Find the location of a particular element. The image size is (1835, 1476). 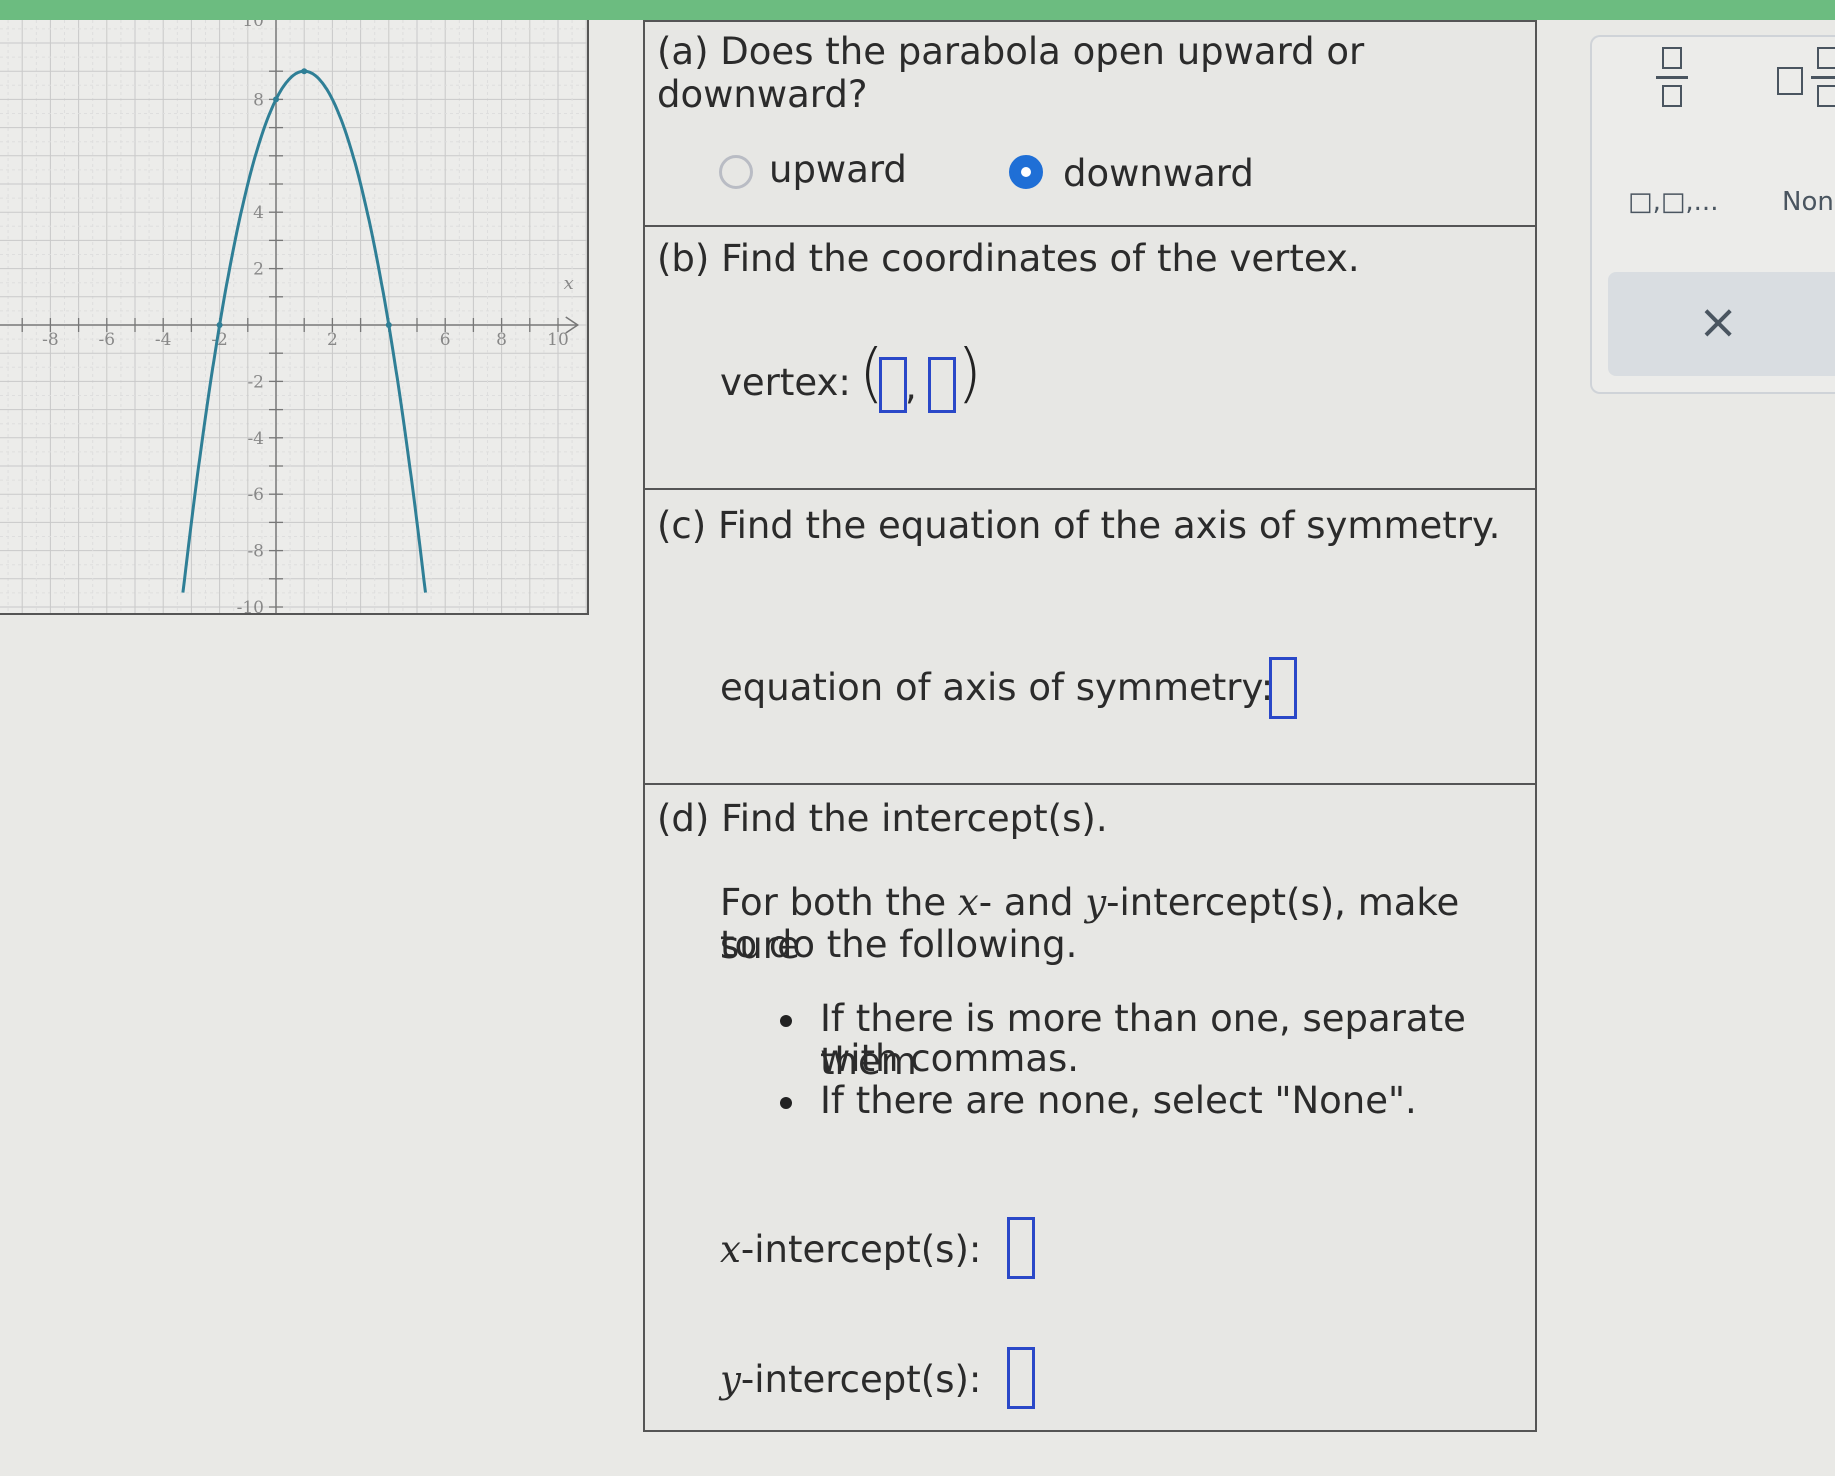

parabola-graph: -8 -6 -4 -2 2 6 8 10 8 4 2 -2 -4 -6 -8 -10 10 x is located at coordinates (294, 317).